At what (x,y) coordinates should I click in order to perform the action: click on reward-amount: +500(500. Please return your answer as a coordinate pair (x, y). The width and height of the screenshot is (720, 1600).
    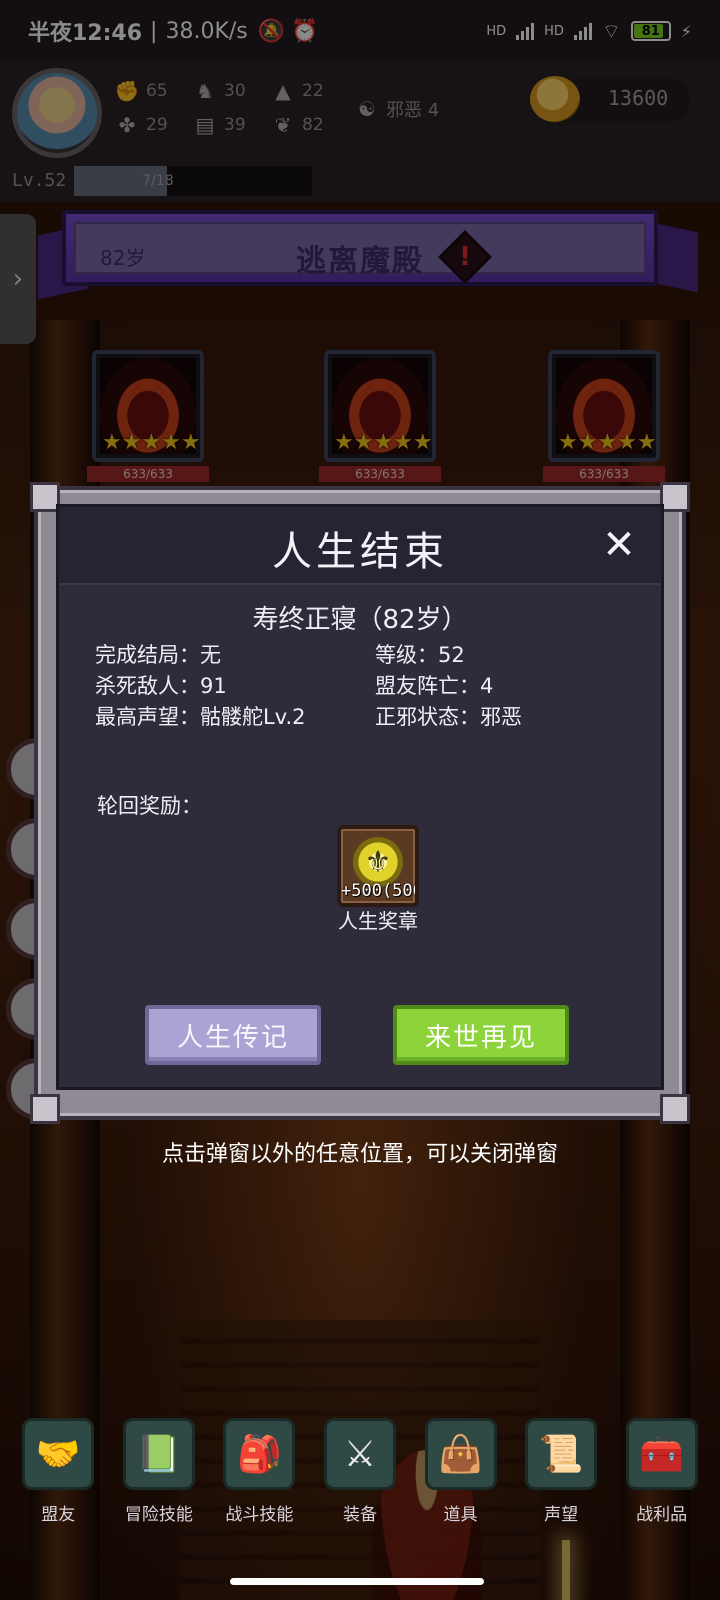
    Looking at the image, I should click on (378, 891).